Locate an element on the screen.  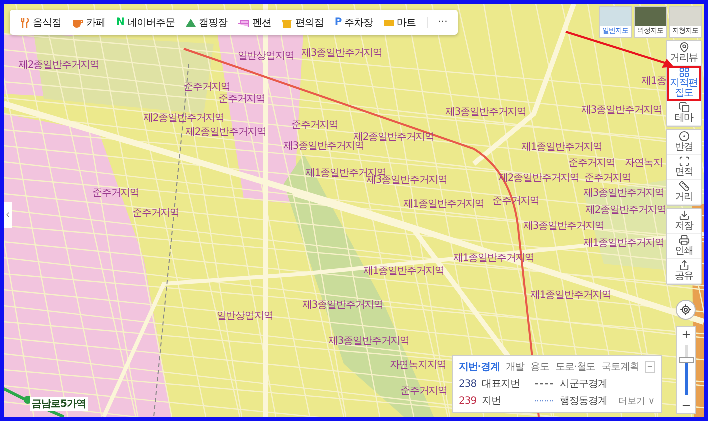
logo-icon: N is located at coordinates (120, 23).